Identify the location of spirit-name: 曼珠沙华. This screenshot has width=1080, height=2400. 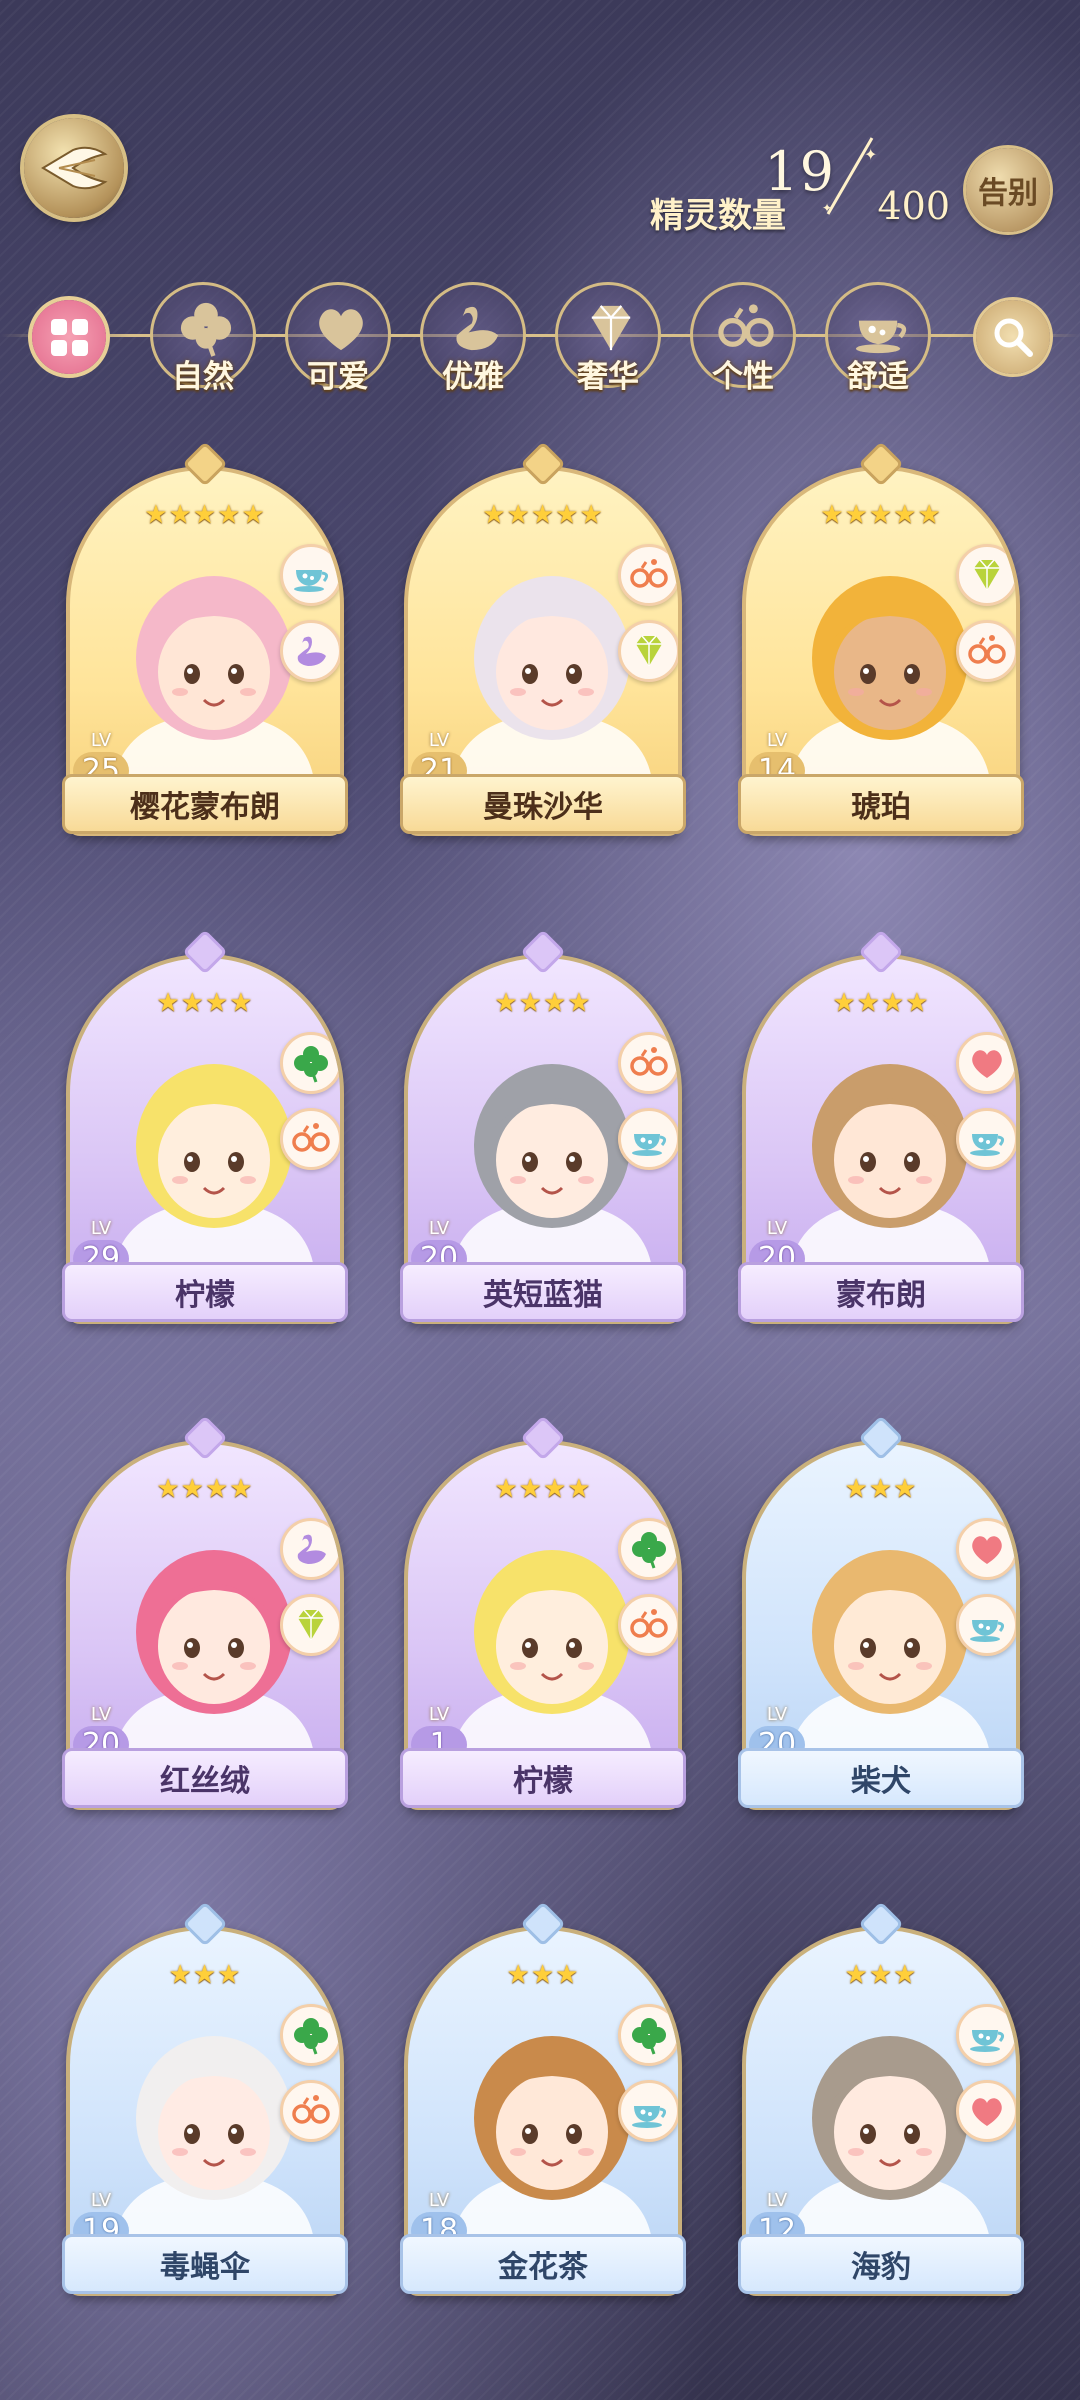
(543, 804).